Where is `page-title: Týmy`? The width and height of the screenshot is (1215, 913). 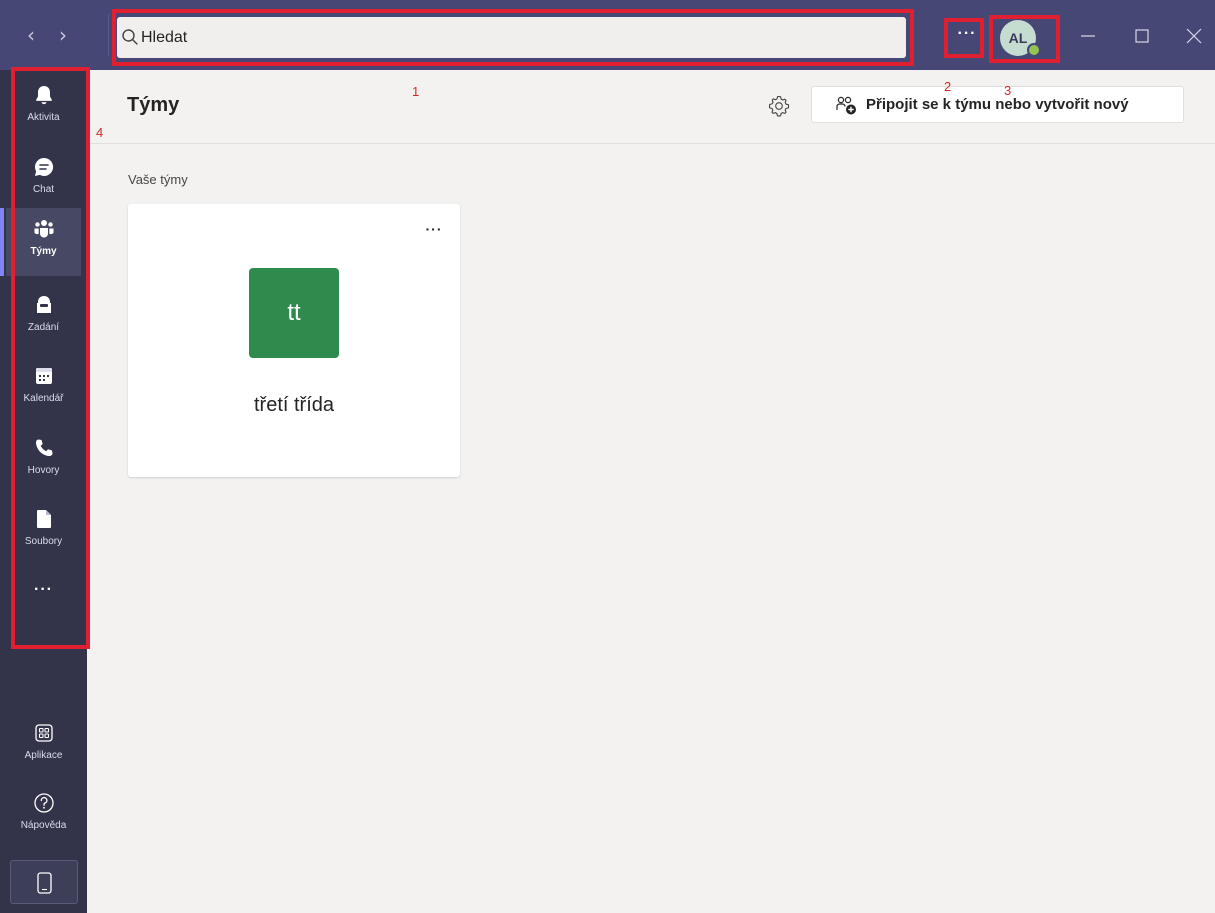 page-title: Týmy is located at coordinates (153, 105).